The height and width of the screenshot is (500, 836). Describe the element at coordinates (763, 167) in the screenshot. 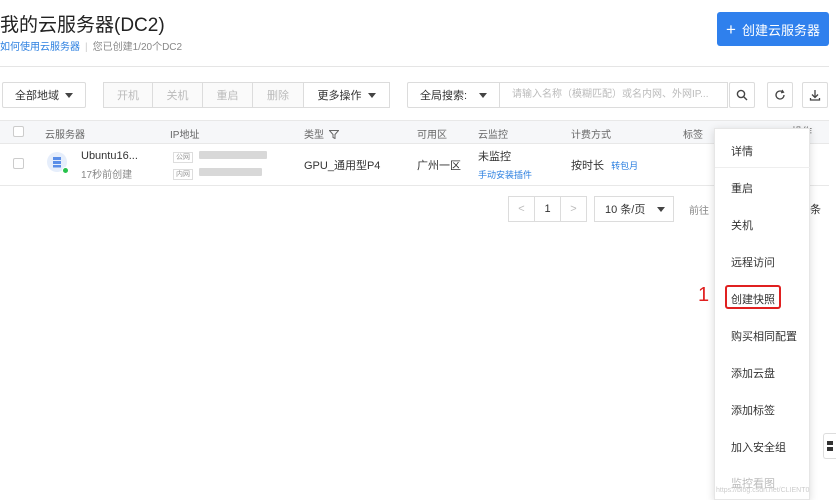

I see `menu-divider` at that location.